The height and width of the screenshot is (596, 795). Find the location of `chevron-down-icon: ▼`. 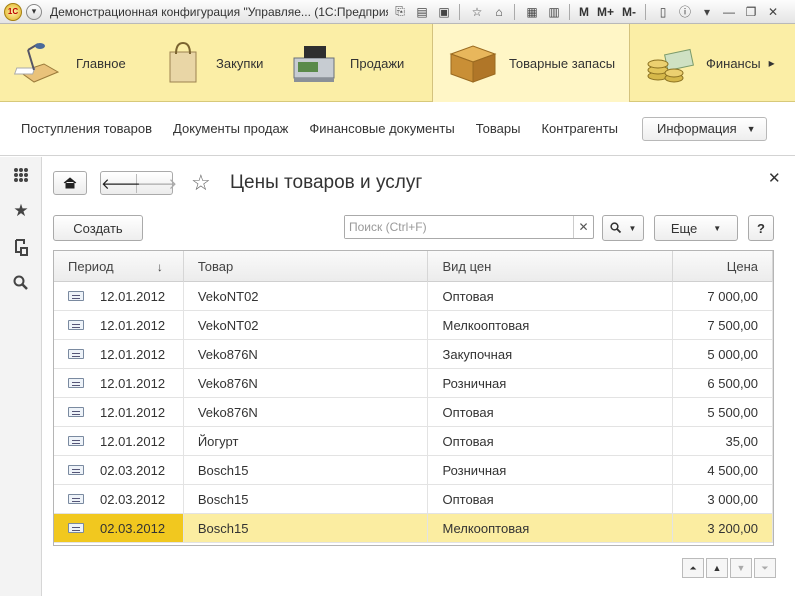

chevron-down-icon: ▼ is located at coordinates (751, 128).